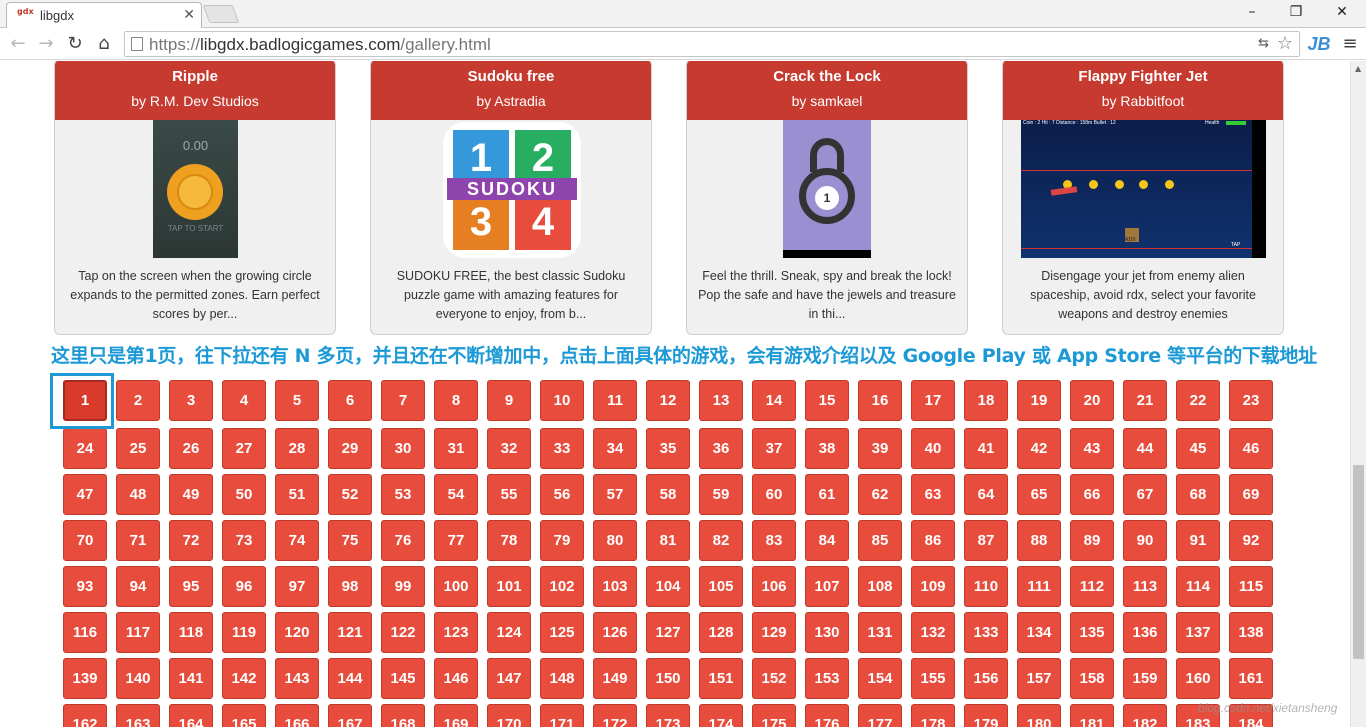  Describe the element at coordinates (509, 632) in the screenshot. I see `page-button-124: 124` at that location.